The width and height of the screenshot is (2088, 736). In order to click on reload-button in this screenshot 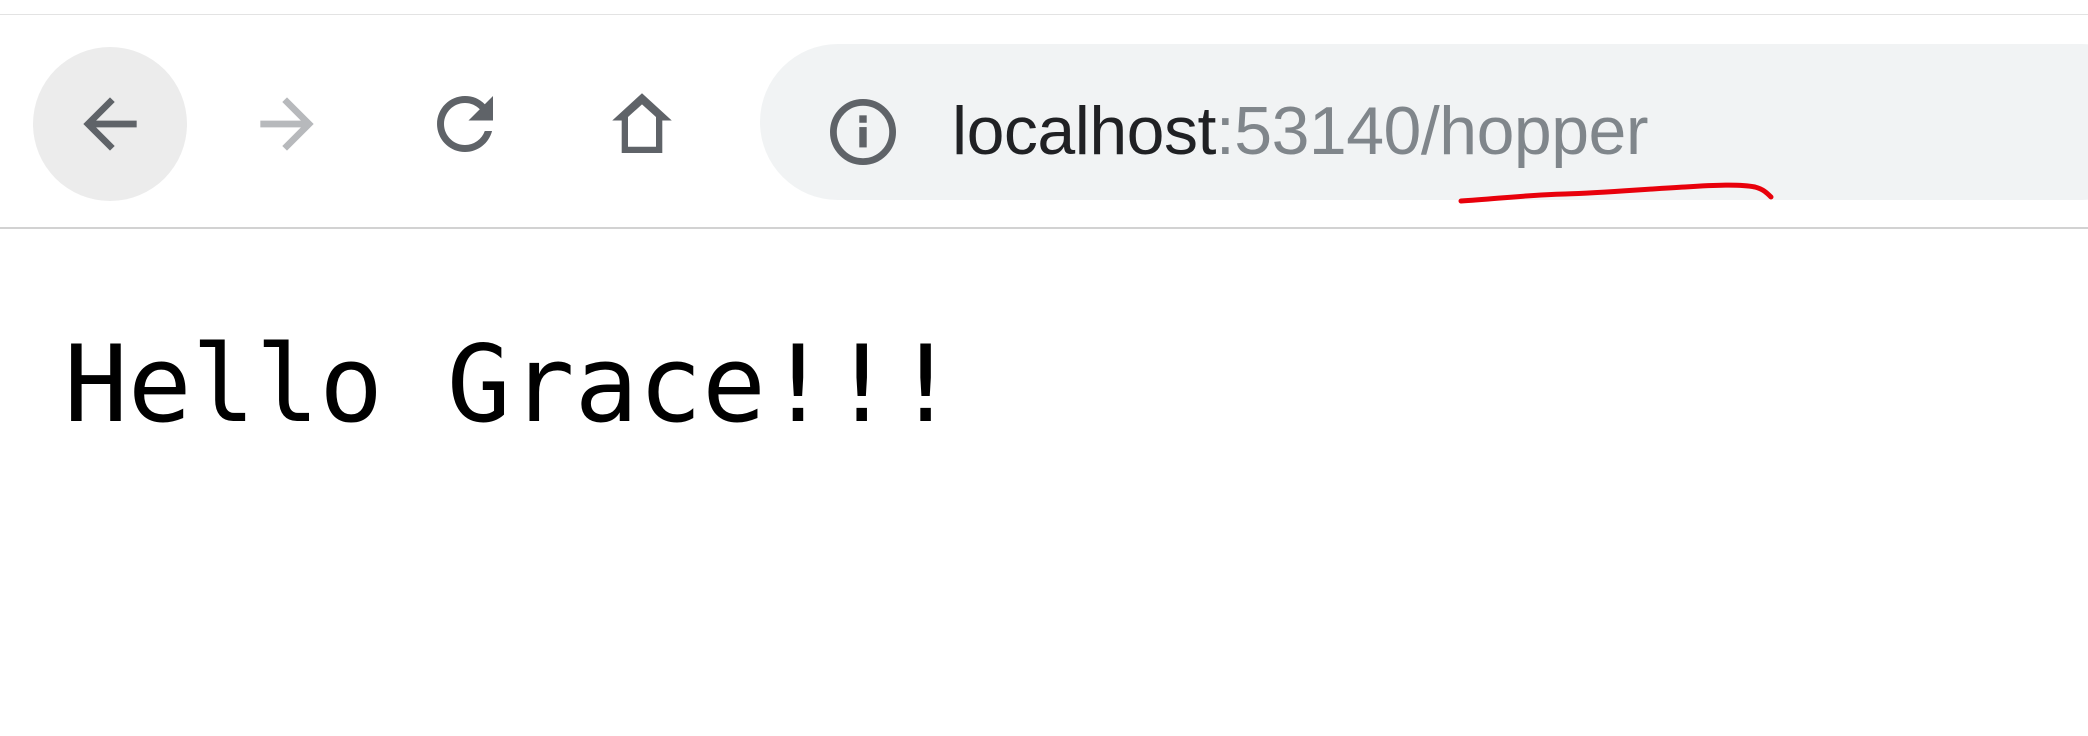, I will do `click(465, 124)`.